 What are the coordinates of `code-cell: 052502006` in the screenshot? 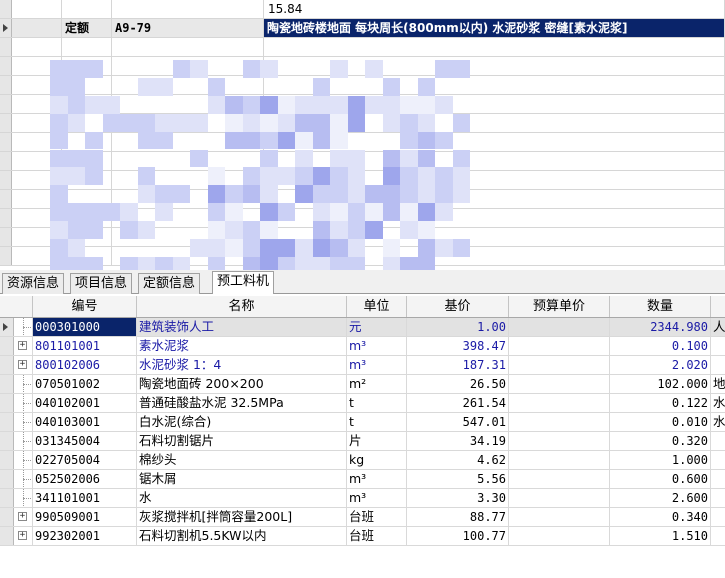 It's located at (85, 479).